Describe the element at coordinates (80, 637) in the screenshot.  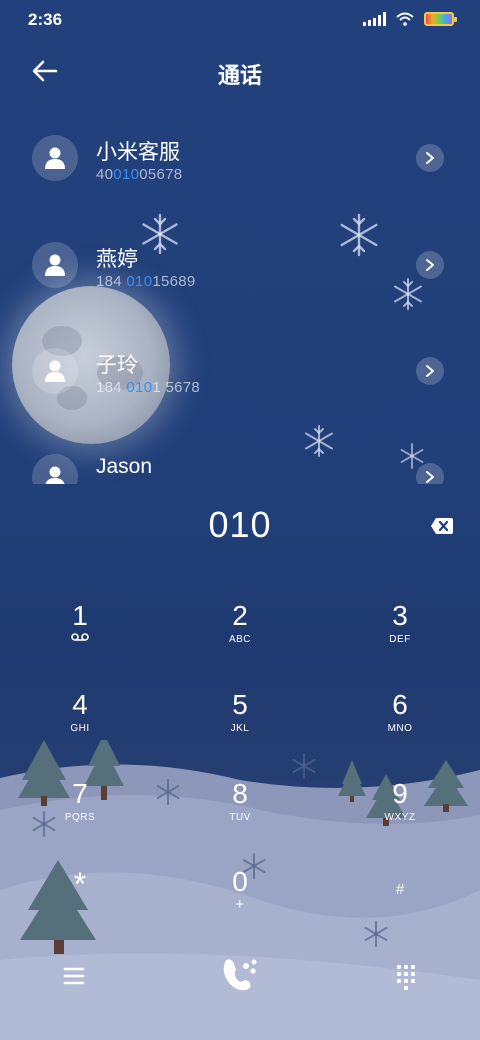
I see `voicemail-icon` at that location.